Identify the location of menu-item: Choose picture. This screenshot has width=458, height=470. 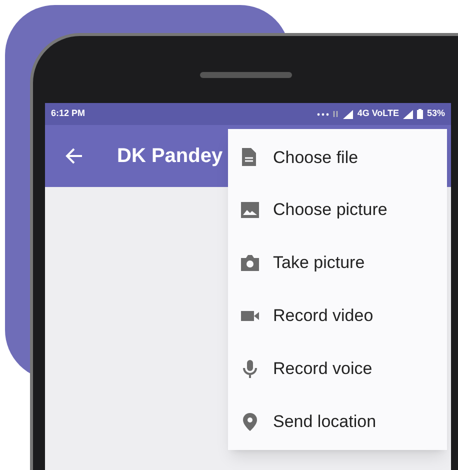
(337, 210).